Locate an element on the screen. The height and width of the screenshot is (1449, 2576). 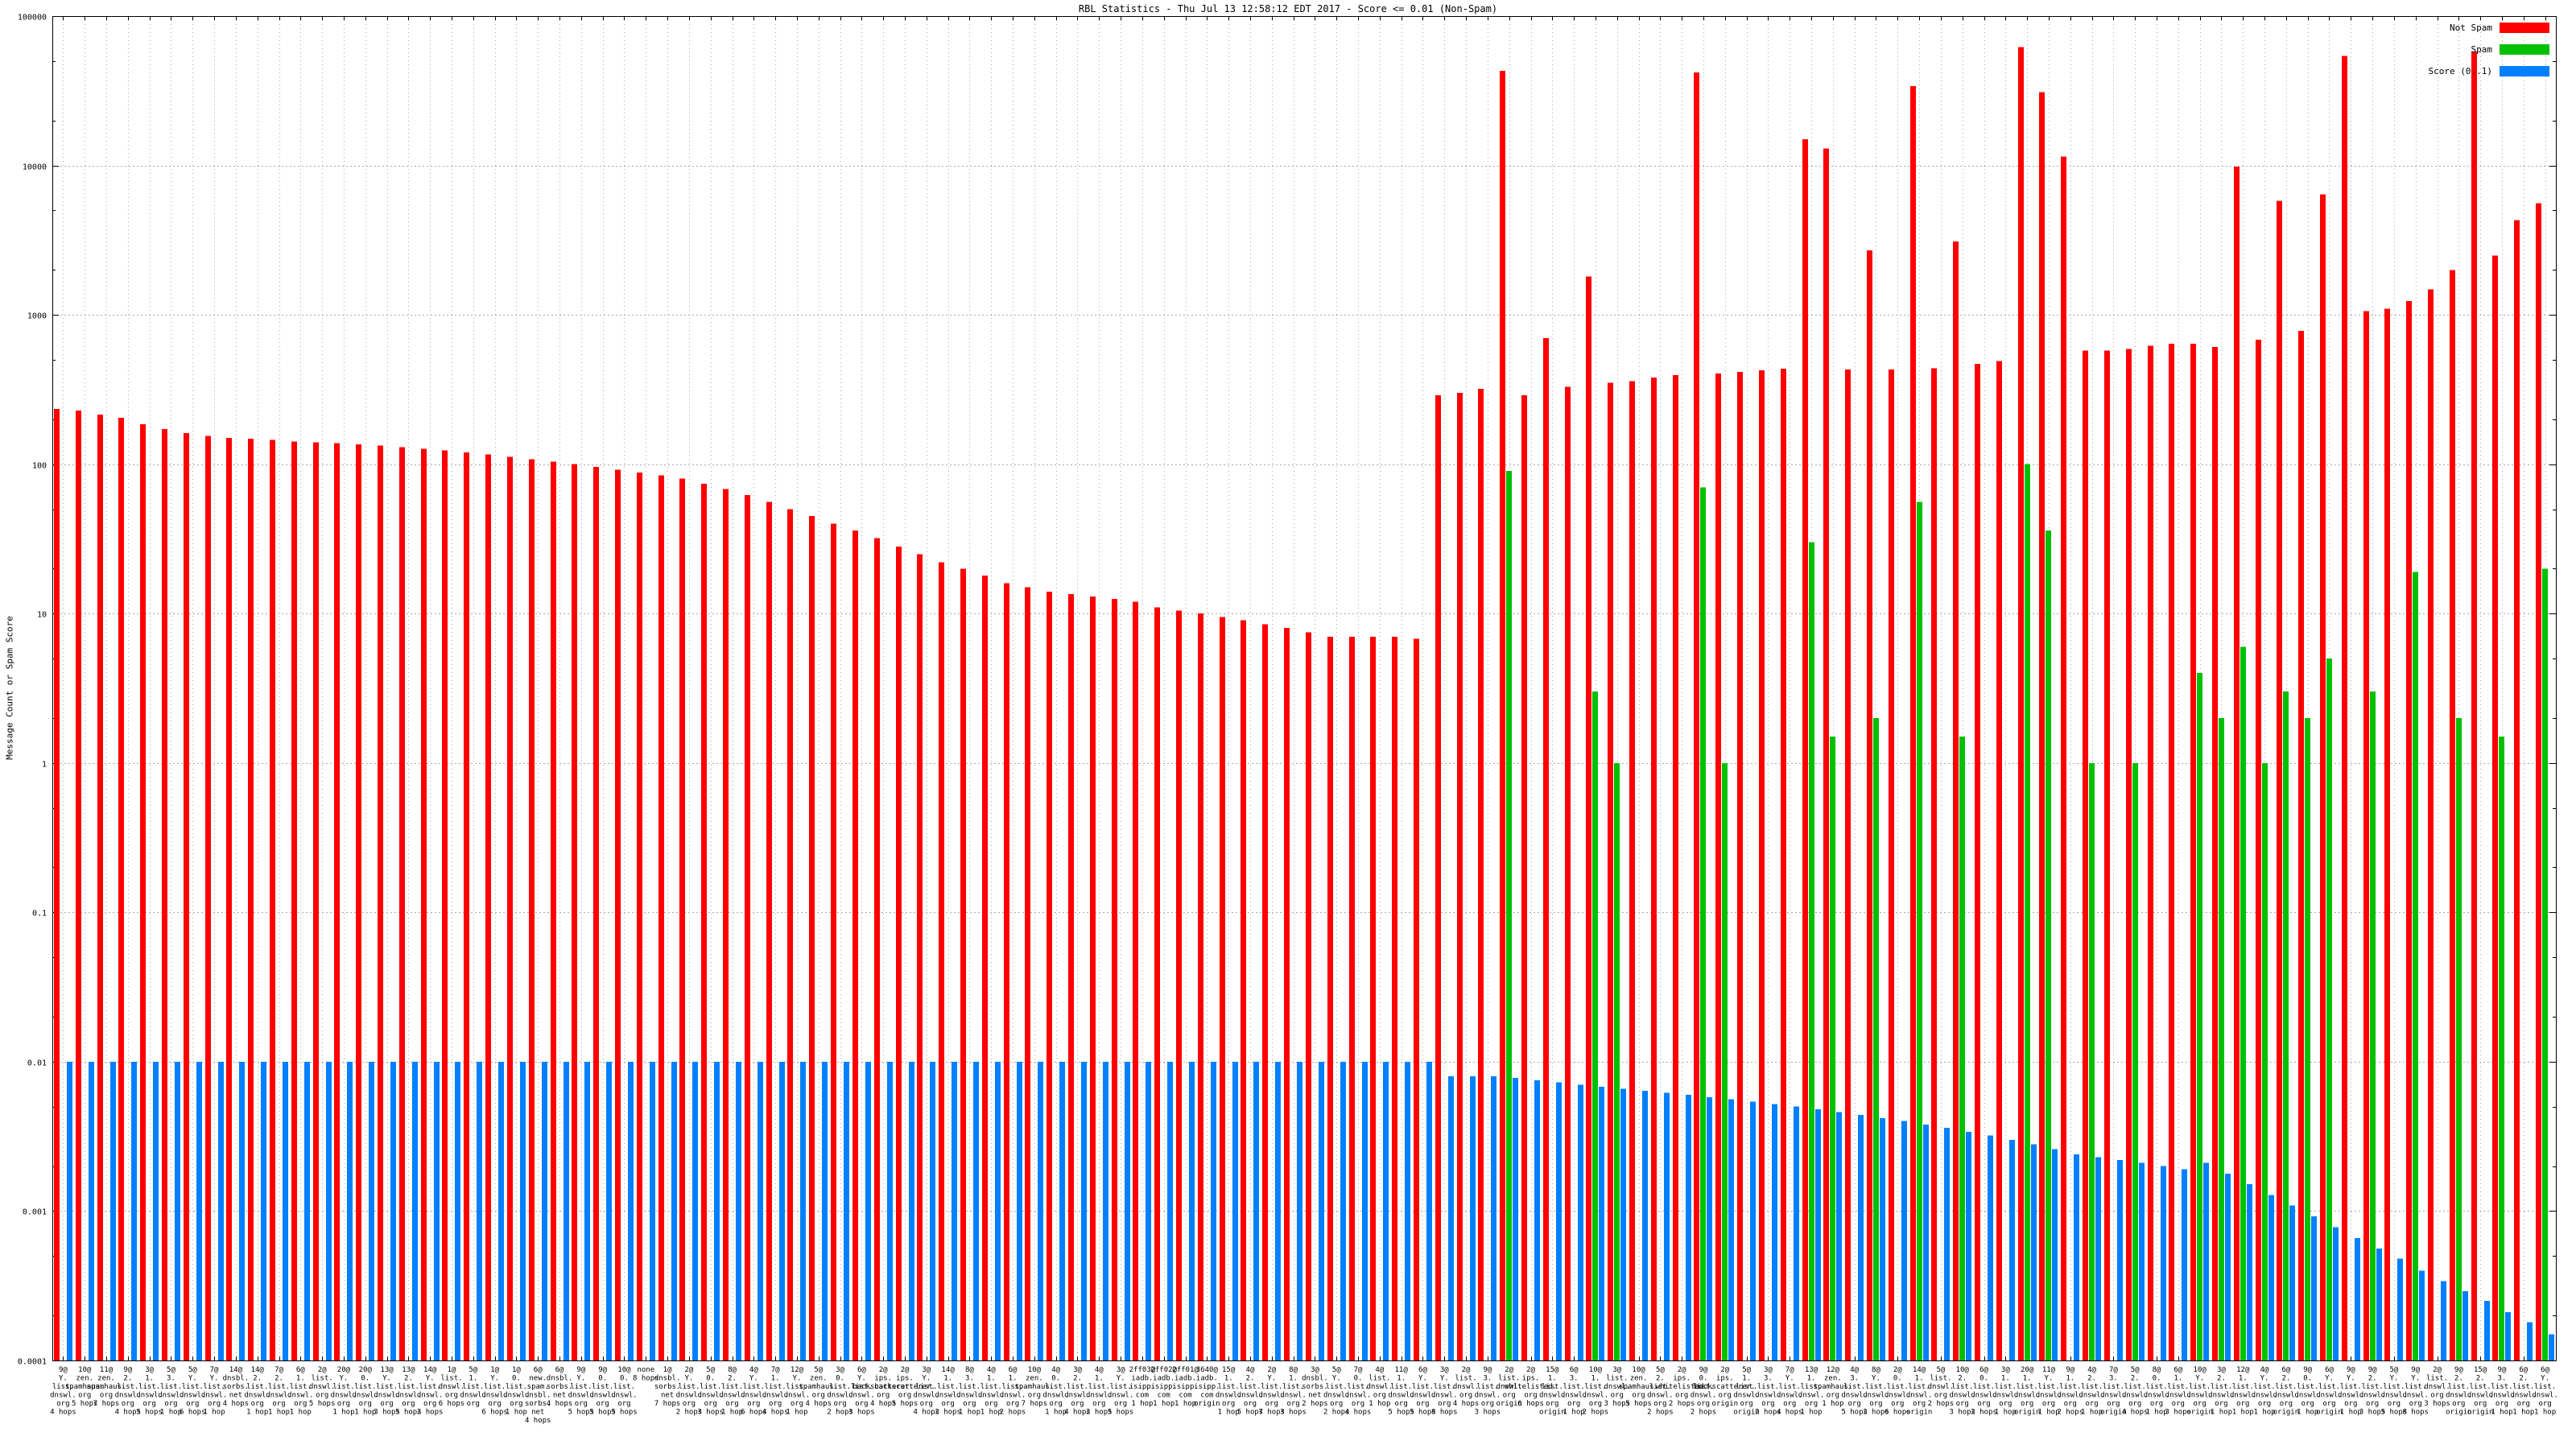
x-axis-tick-label: 20@ is located at coordinates (2027, 1370).